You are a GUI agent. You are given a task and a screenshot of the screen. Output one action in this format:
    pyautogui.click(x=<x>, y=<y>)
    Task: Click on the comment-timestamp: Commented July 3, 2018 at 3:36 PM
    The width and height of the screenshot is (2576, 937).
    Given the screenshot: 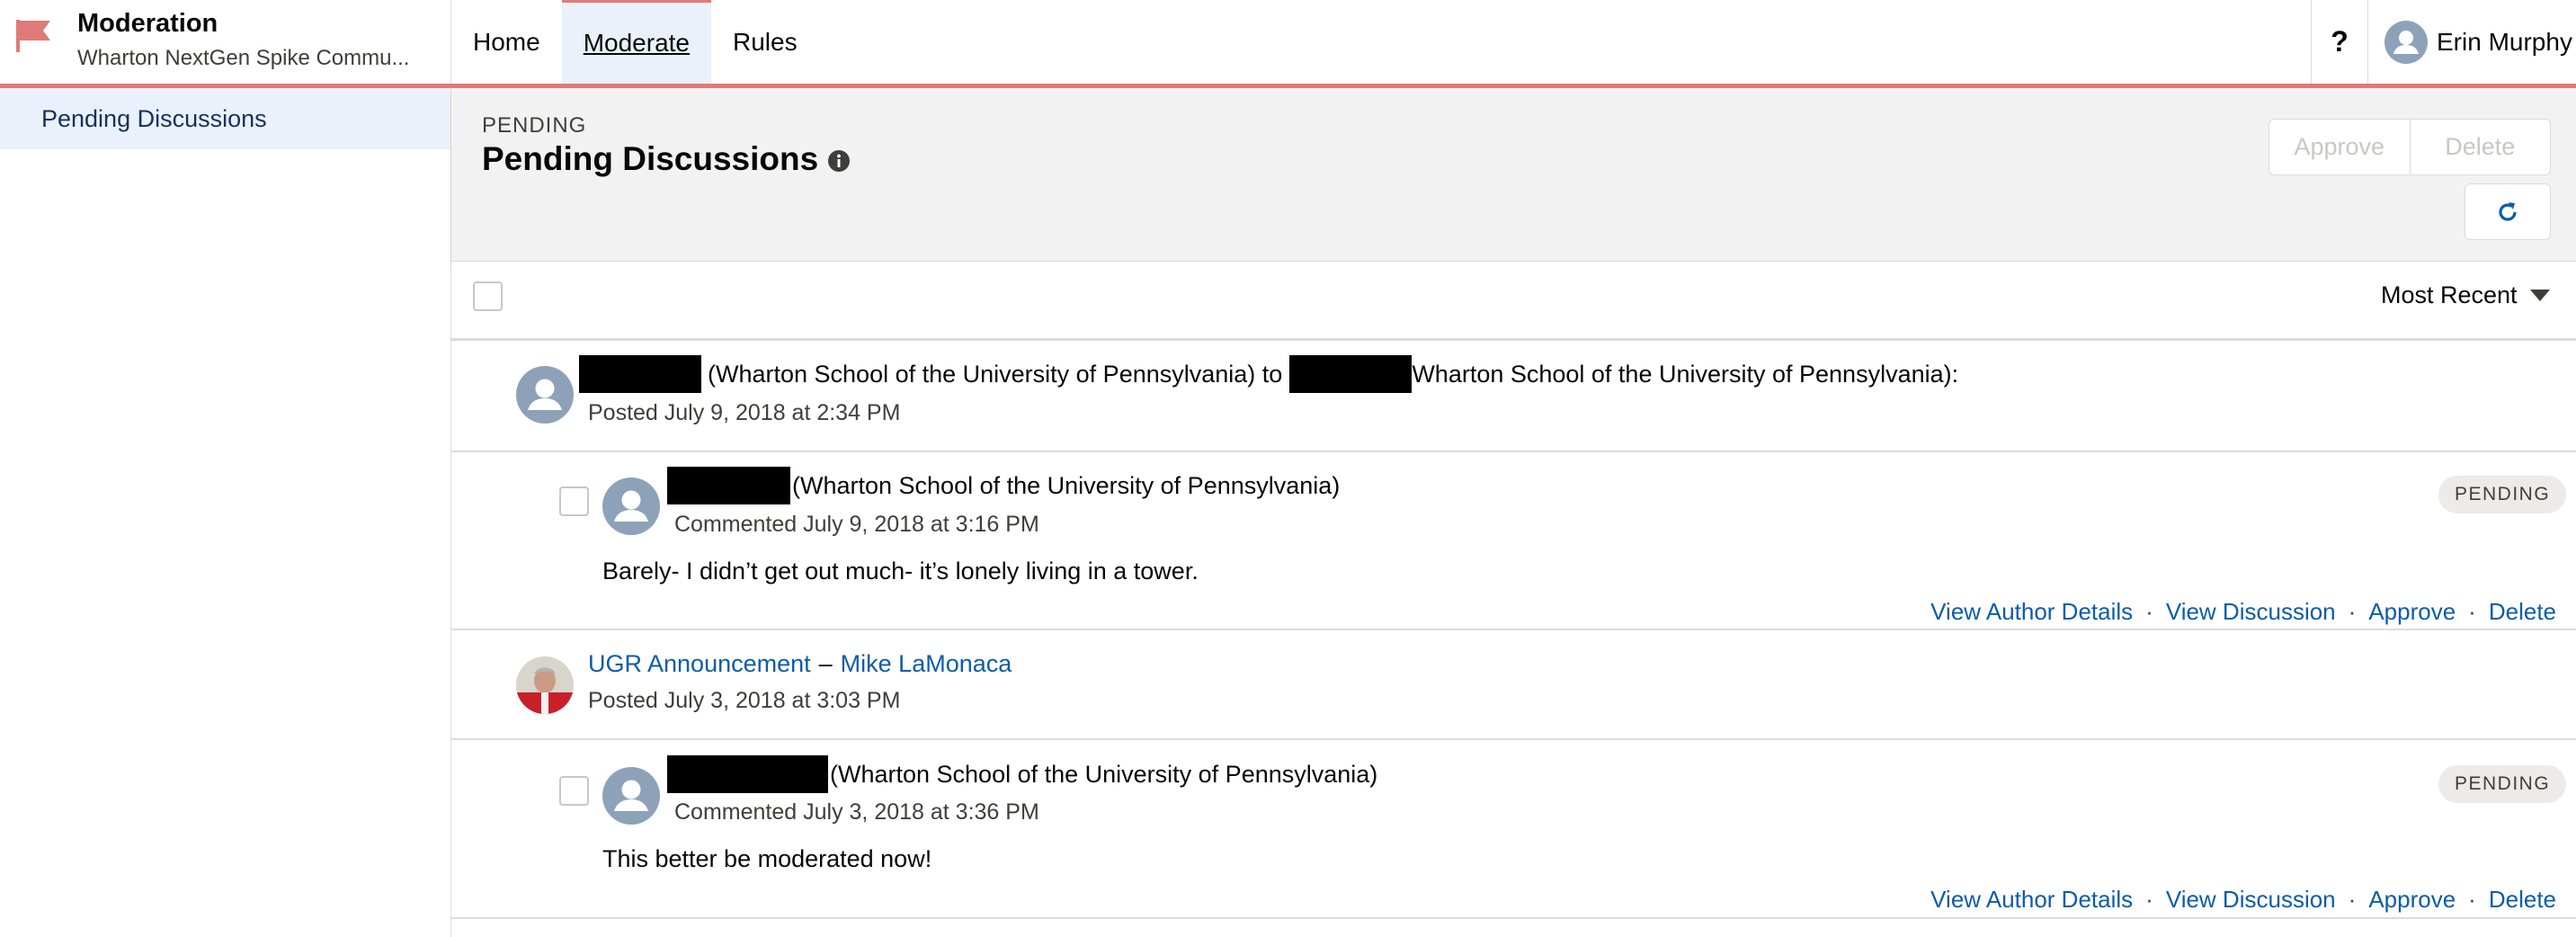 What is the action you would take?
    pyautogui.click(x=857, y=812)
    